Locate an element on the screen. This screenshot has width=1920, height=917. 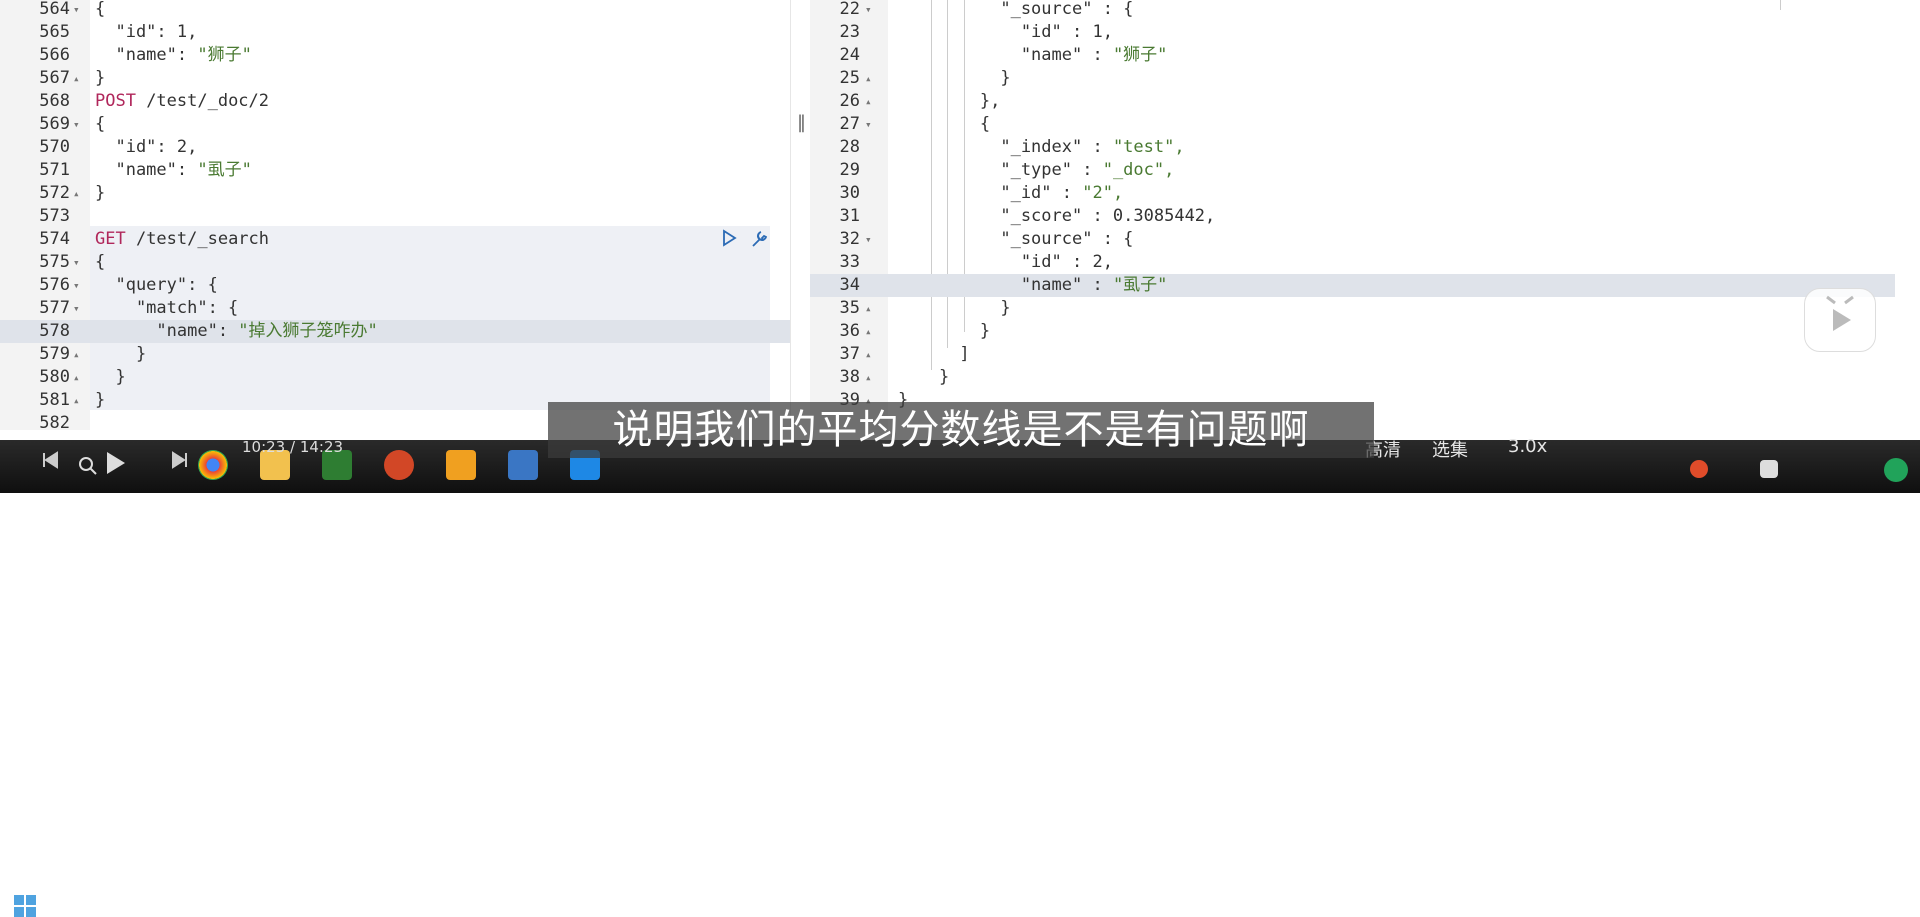
code-line: 36 ▴ } is located at coordinates (1365, 331).